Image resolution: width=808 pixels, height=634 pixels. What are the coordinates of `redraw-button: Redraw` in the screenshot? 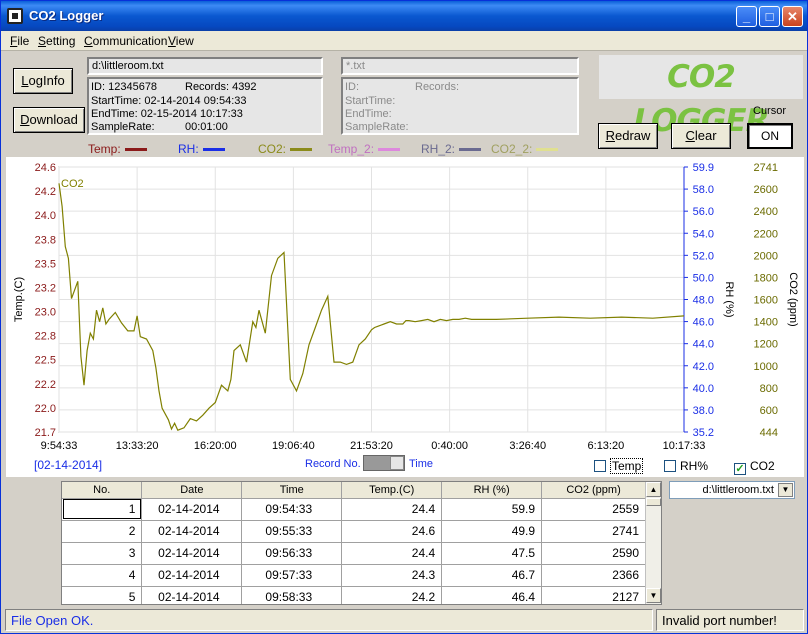 It's located at (628, 136).